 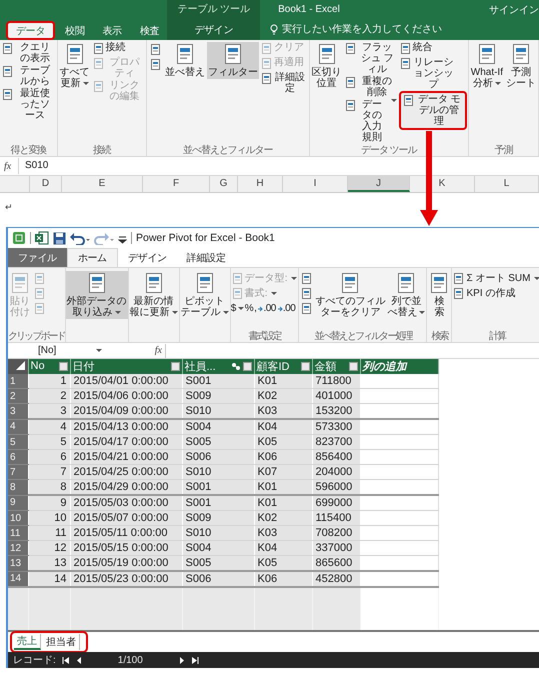 I want to click on ribbon-button: テーブルから, so click(x=28, y=76).